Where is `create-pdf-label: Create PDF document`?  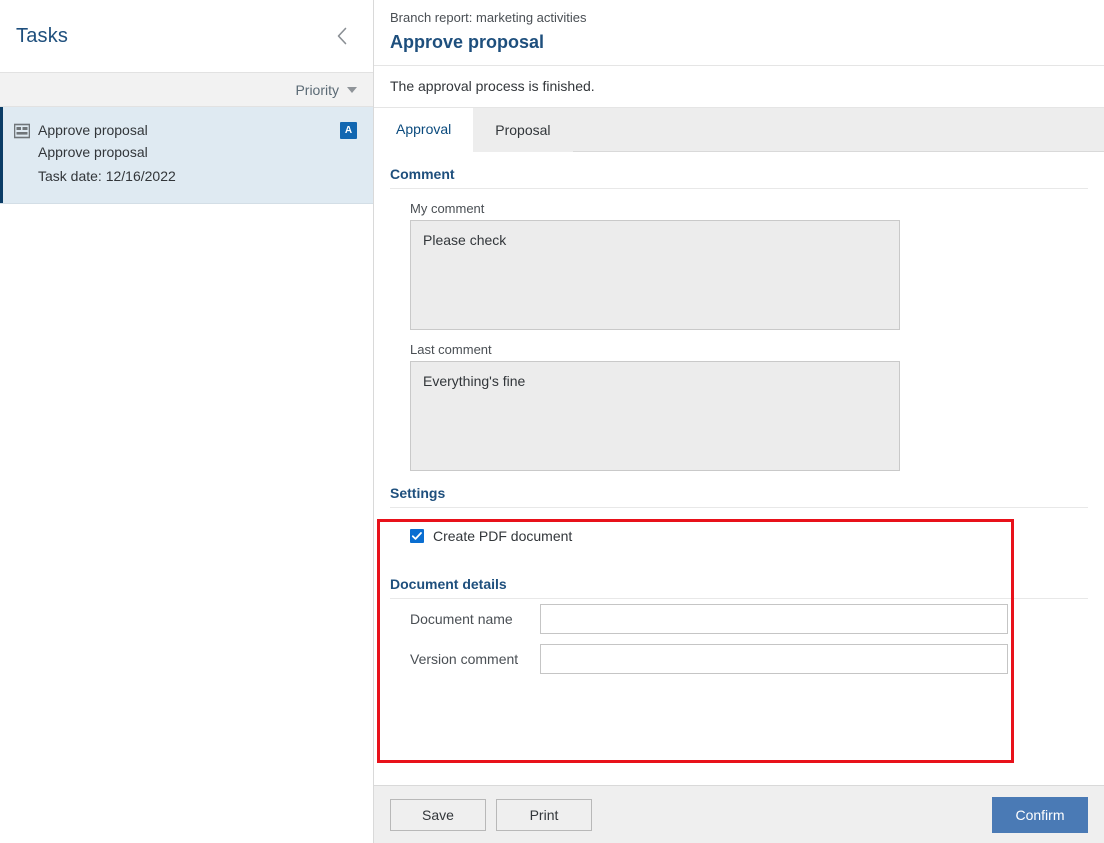
create-pdf-label: Create PDF document is located at coordinates (503, 536).